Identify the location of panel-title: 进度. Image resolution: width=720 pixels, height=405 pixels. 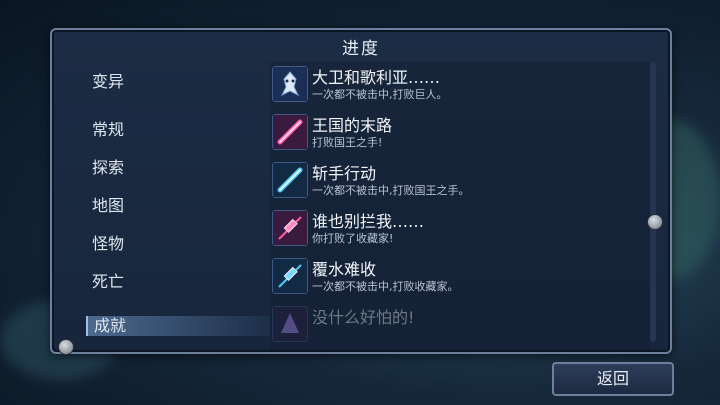
(361, 49).